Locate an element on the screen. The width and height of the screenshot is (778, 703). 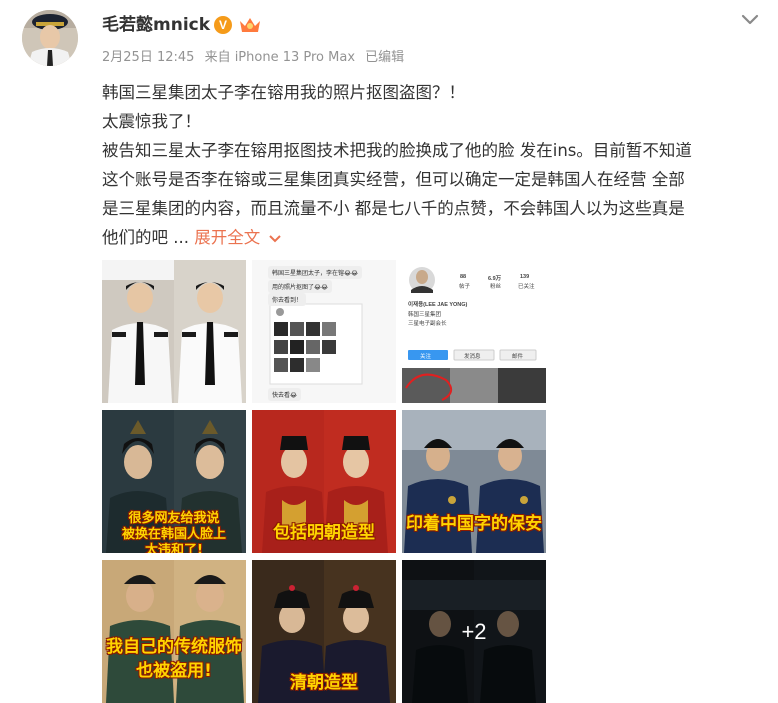
ig-posts-label: 帖子 is located at coordinates (465, 287).